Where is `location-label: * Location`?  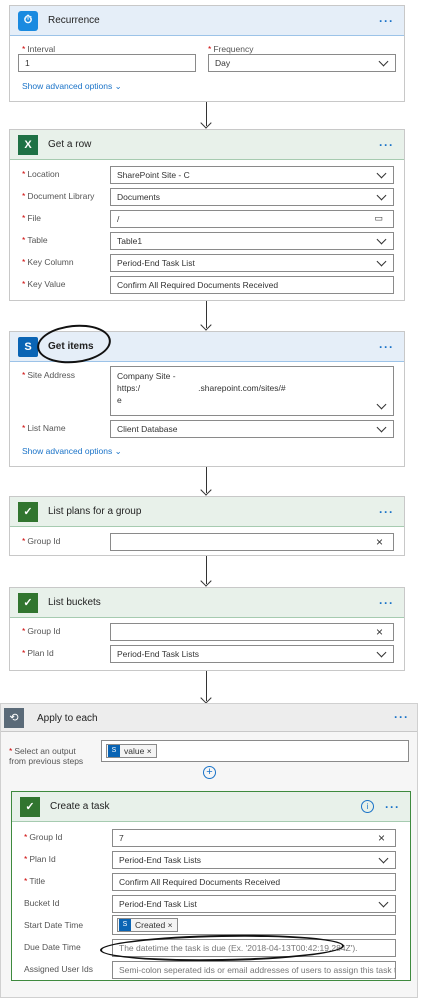
location-label: * Location is located at coordinates (41, 174).